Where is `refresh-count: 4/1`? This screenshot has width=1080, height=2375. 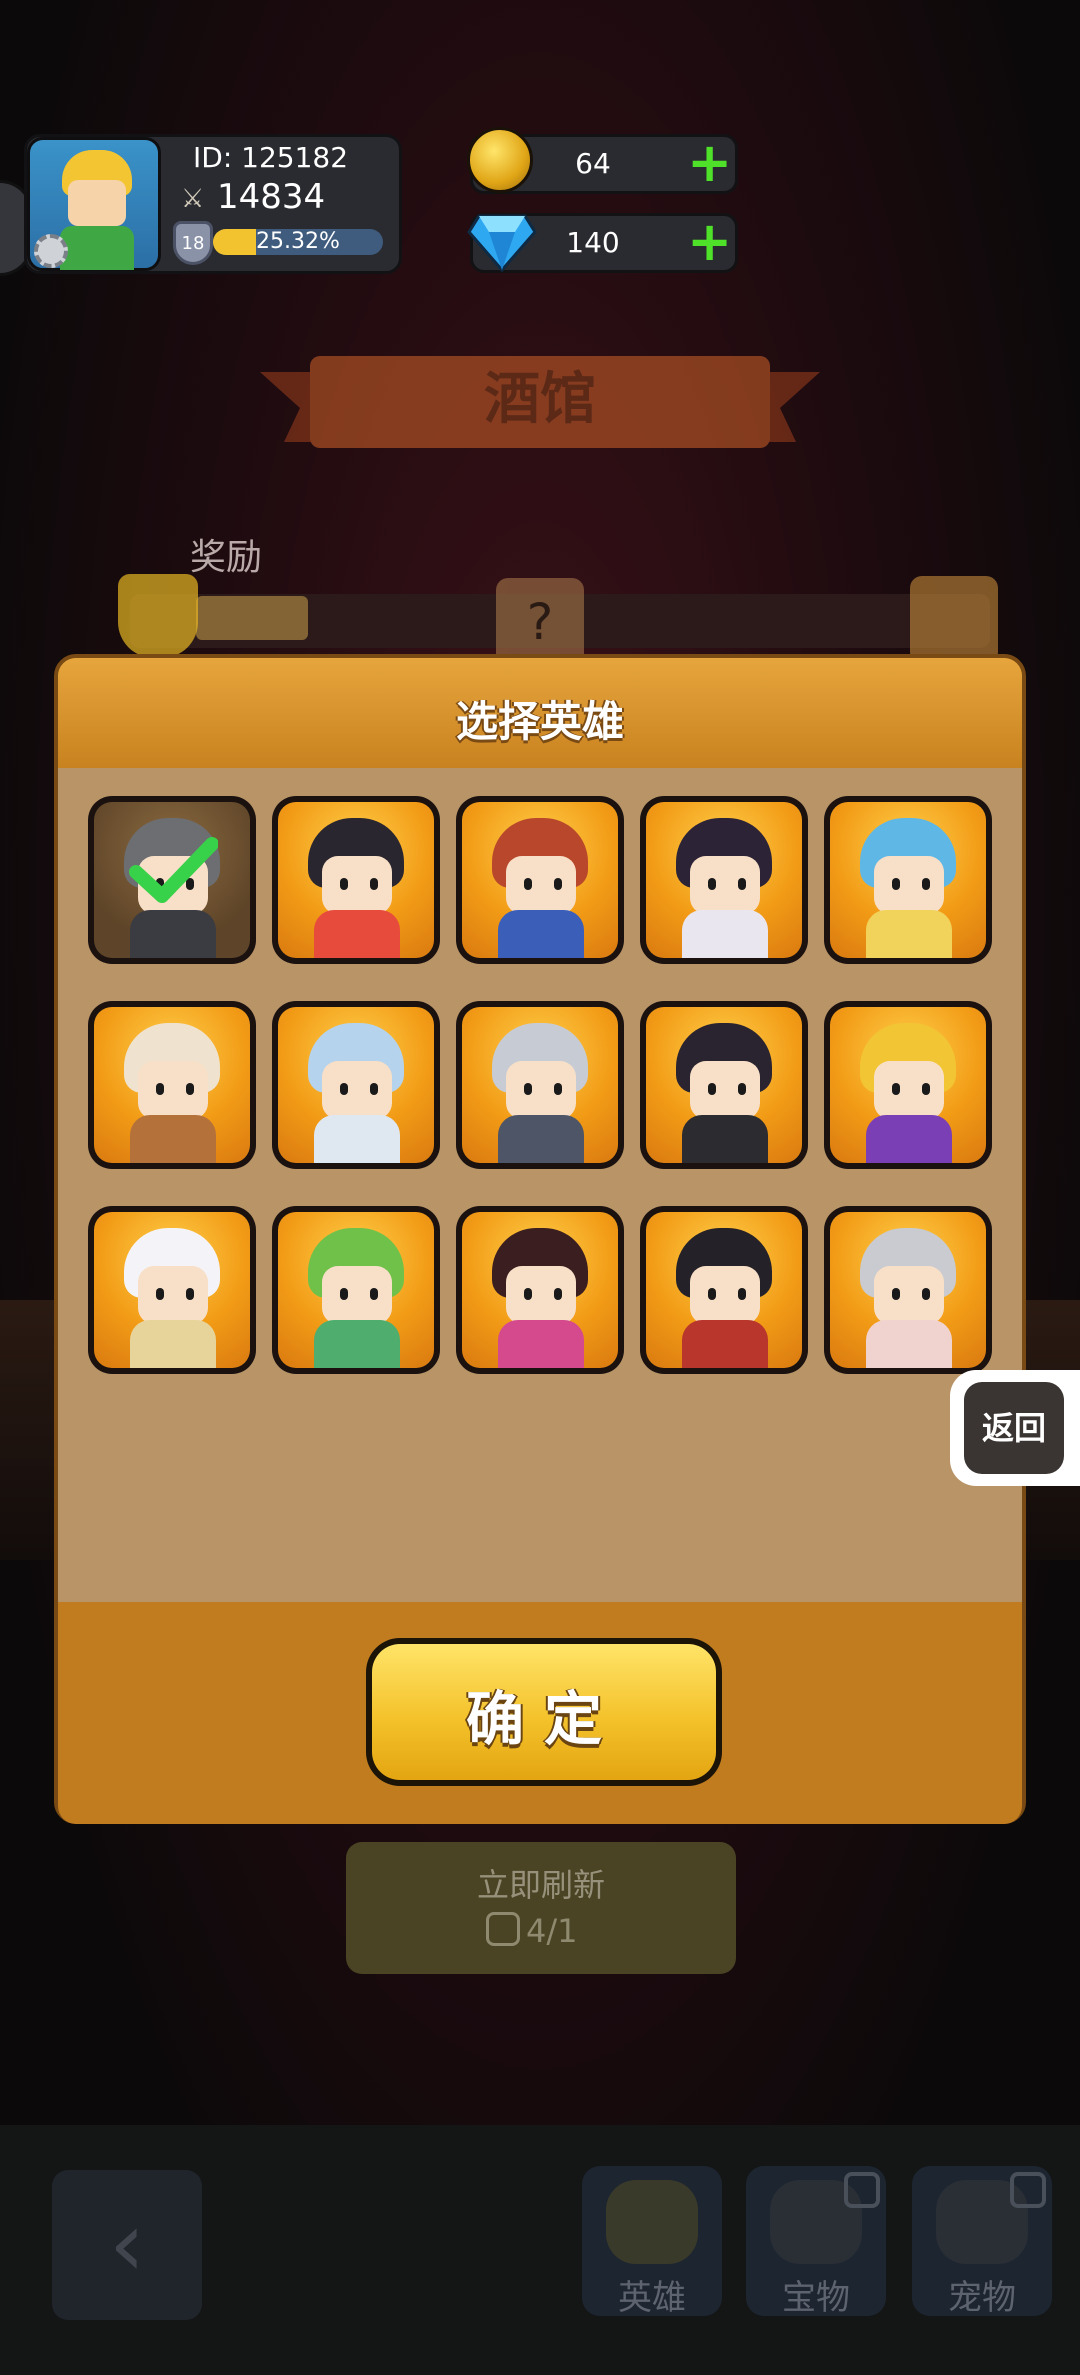 refresh-count: 4/1 is located at coordinates (552, 1931).